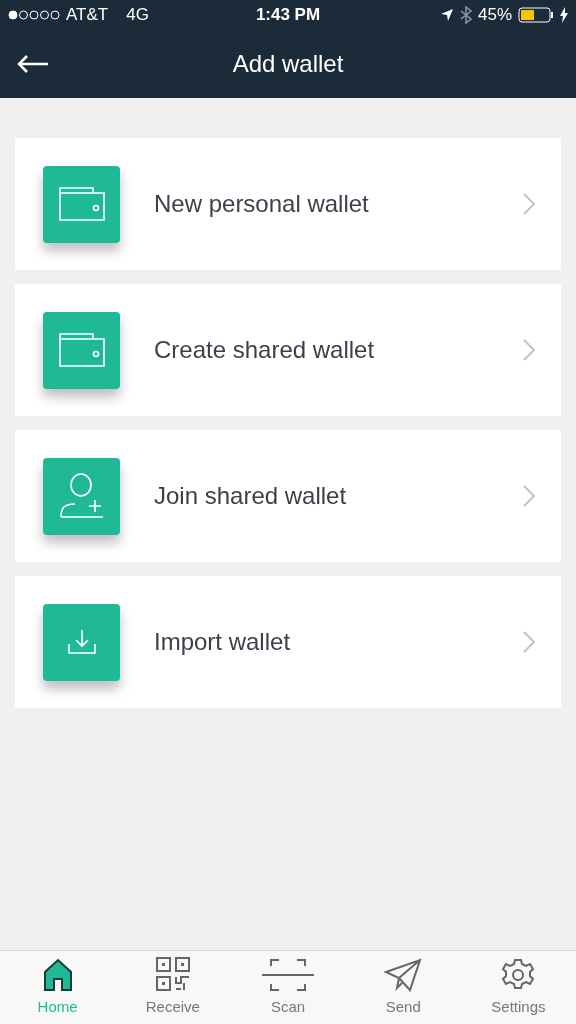 Image resolution: width=576 pixels, height=1024 pixels. I want to click on network-type: 4G, so click(137, 15).